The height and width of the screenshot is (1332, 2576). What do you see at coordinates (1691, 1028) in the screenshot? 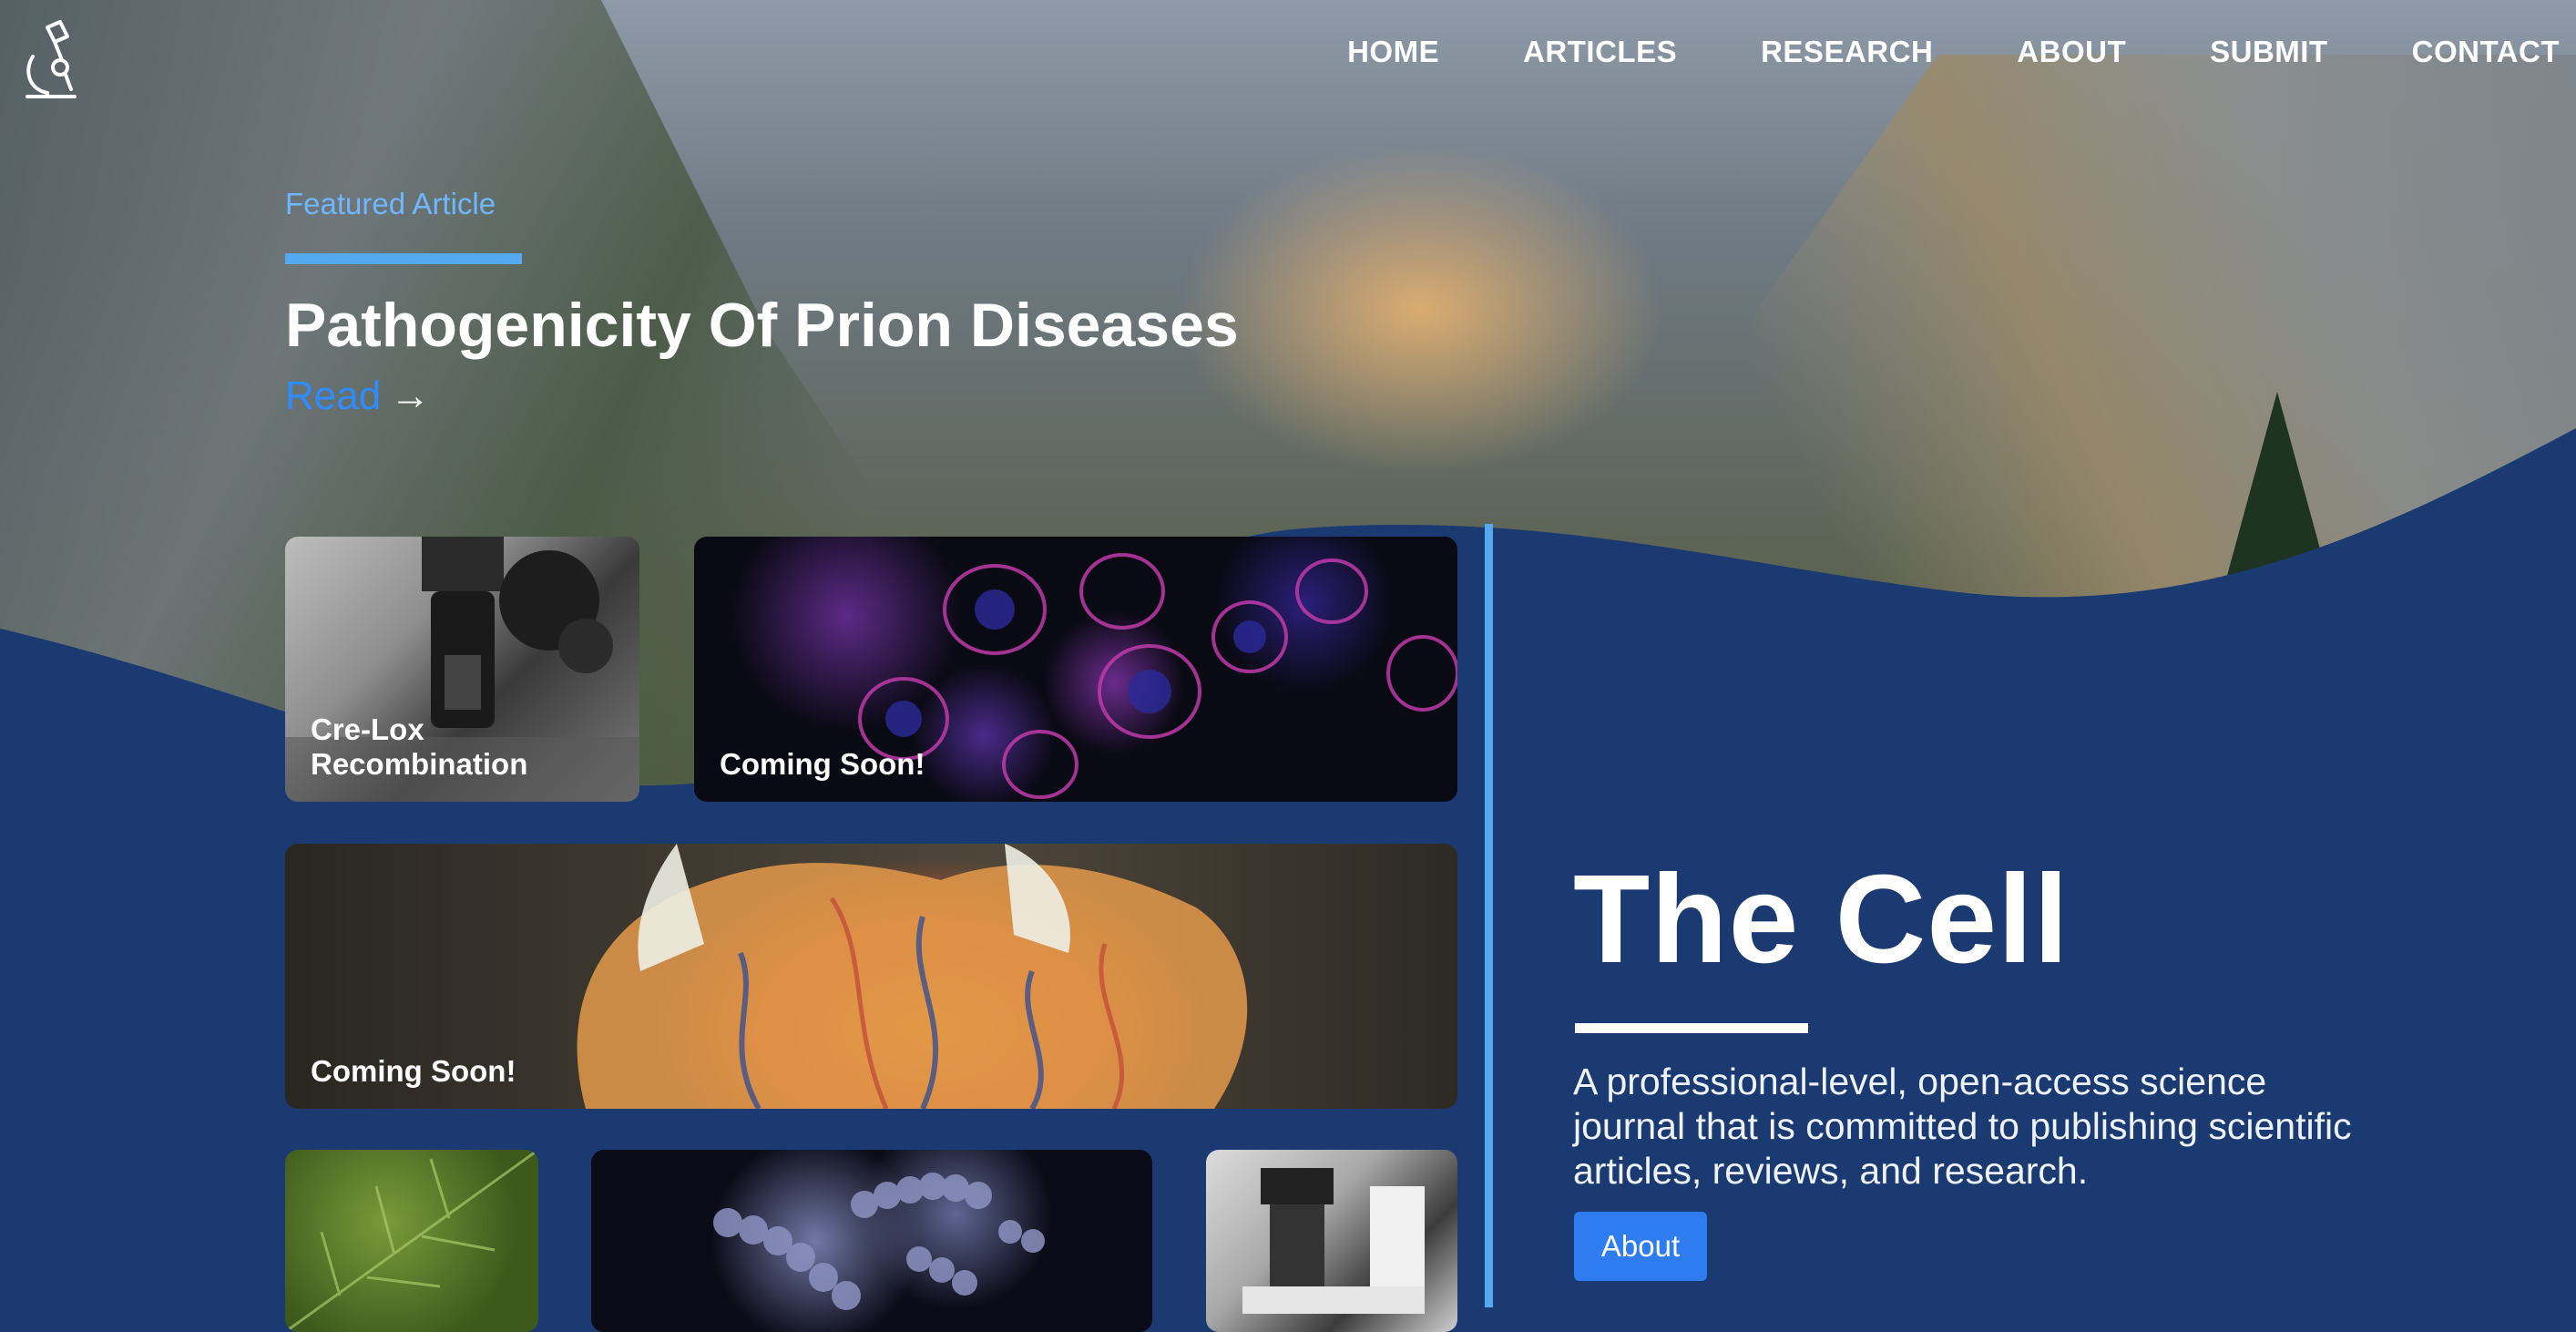
I see `journal-title-underline` at bounding box center [1691, 1028].